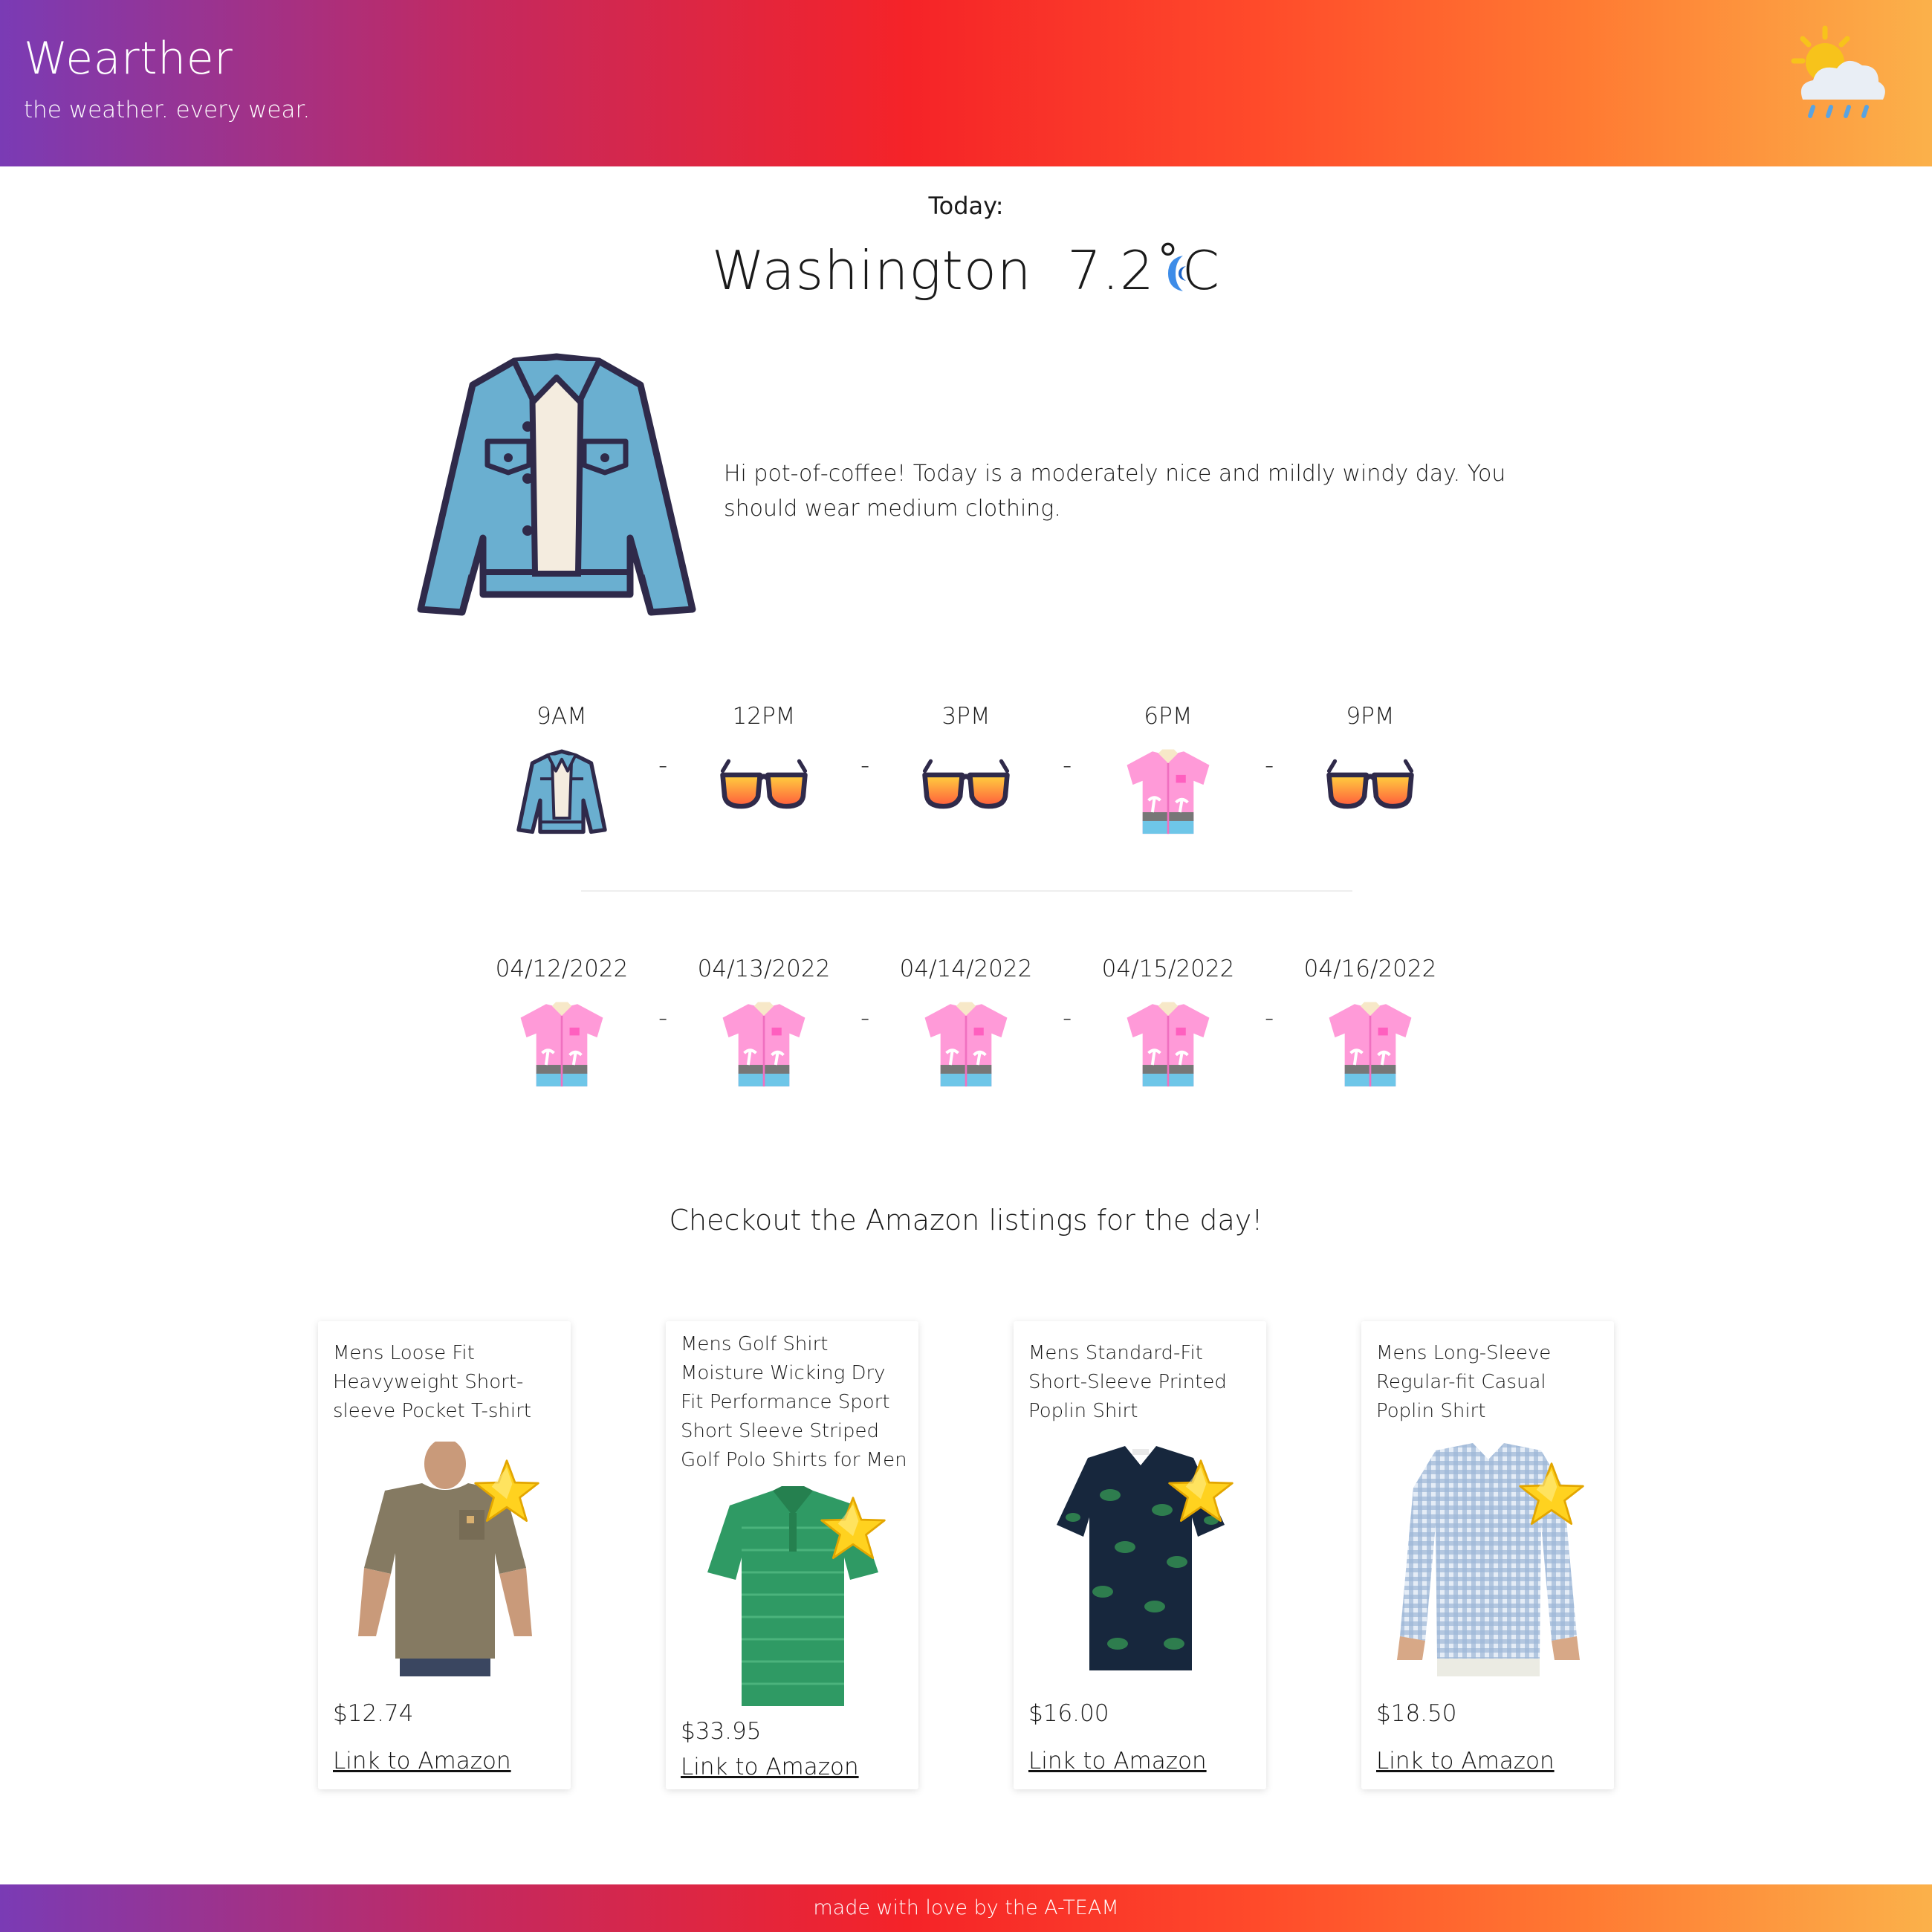 Image resolution: width=1932 pixels, height=1932 pixels. Describe the element at coordinates (1168, 969) in the screenshot. I see `daily-date: 04/15/2022` at that location.